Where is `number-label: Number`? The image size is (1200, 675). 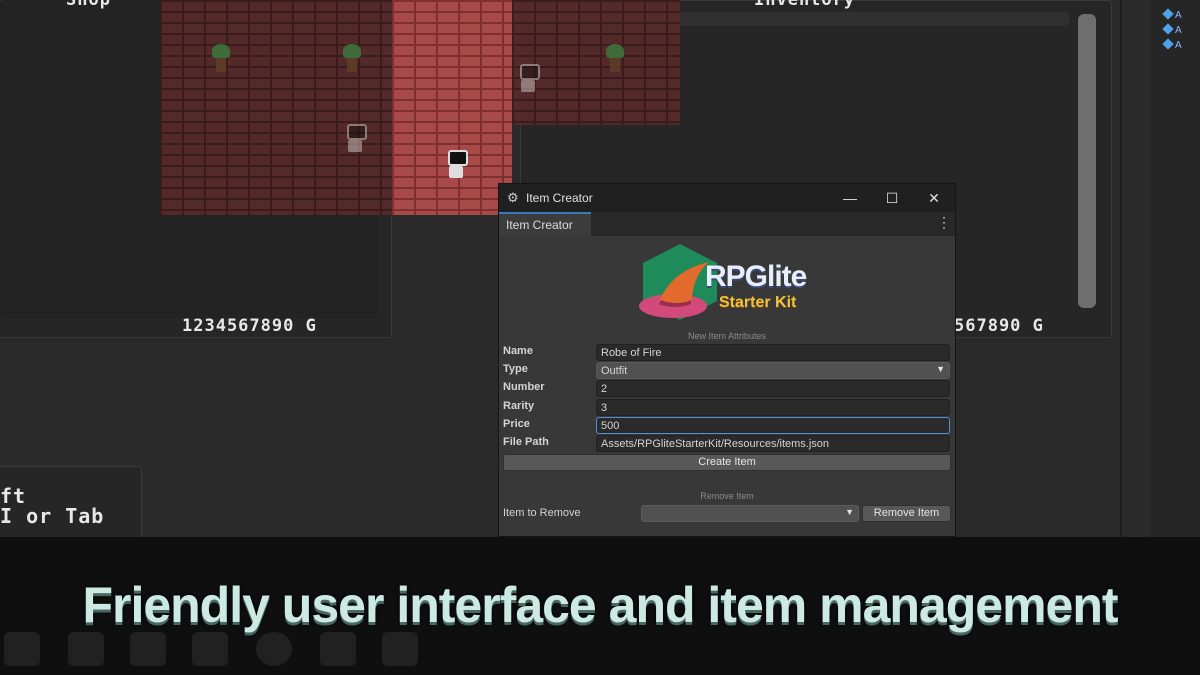 number-label: Number is located at coordinates (524, 387).